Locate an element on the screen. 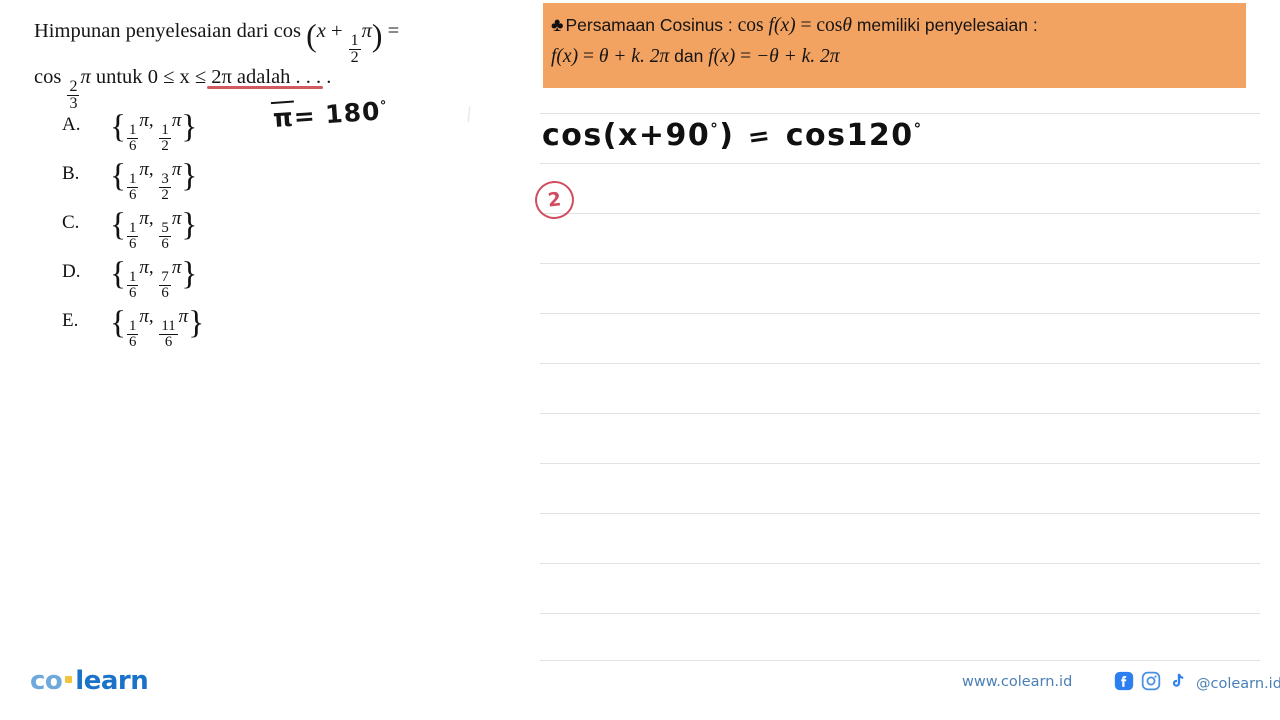 This screenshot has height=720, width=1280. solution-two: −θ + k. 2π is located at coordinates (798, 56).